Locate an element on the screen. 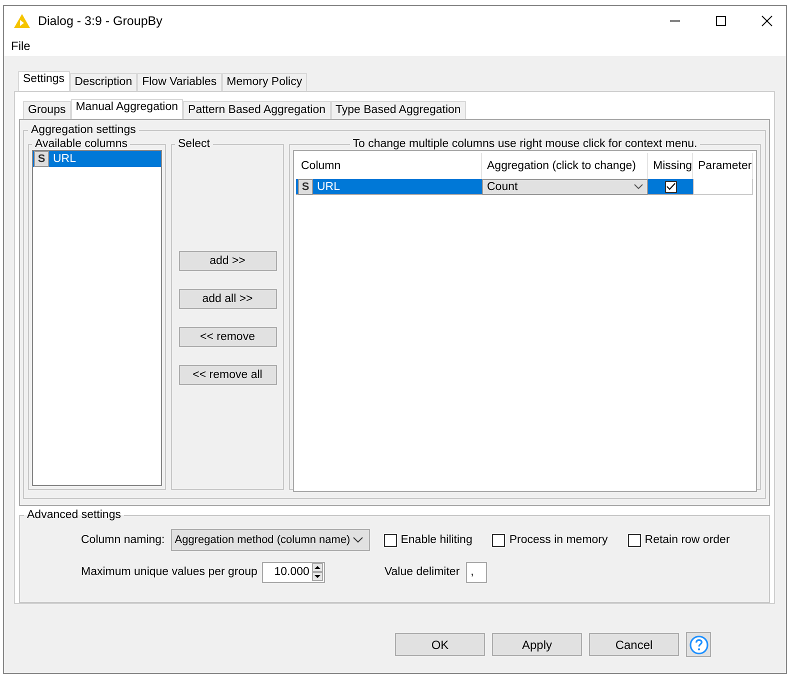 This screenshot has height=677, width=790. dialog-button: Cancel is located at coordinates (634, 644).